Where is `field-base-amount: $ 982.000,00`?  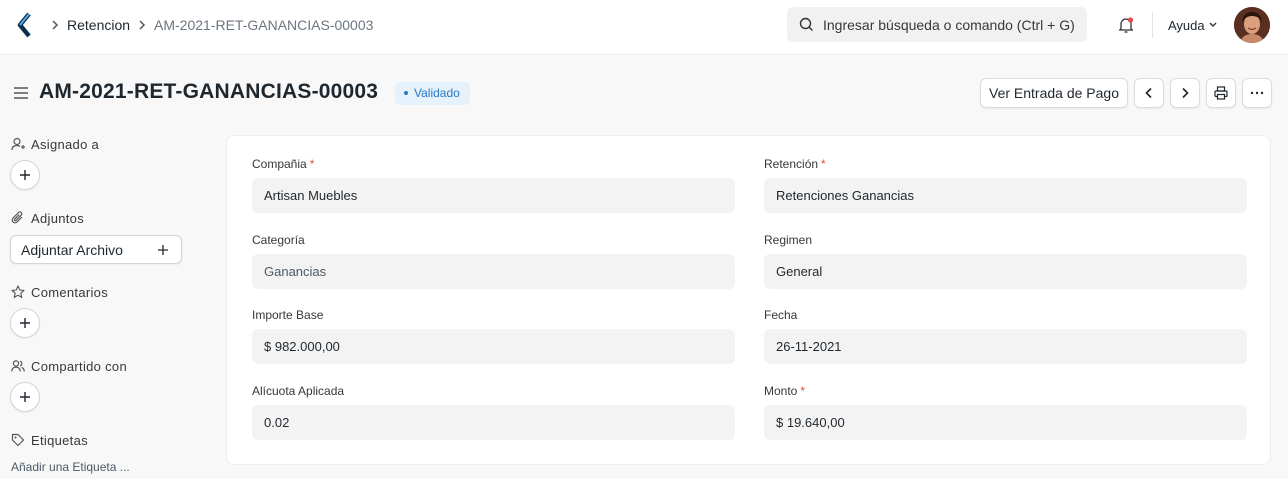
field-base-amount: $ 982.000,00 is located at coordinates (493, 346).